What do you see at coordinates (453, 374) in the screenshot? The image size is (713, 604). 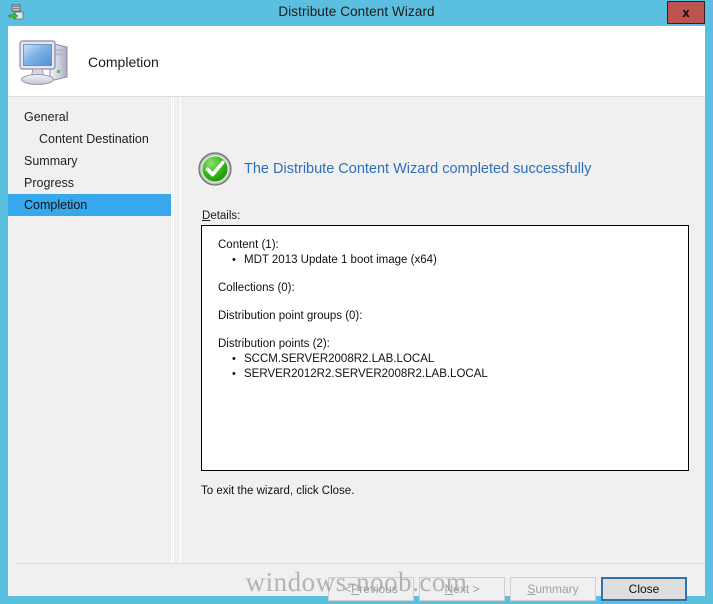 I see `list-item: SERVER2012R2.SERVER2008R2.LAB.LOCAL` at bounding box center [453, 374].